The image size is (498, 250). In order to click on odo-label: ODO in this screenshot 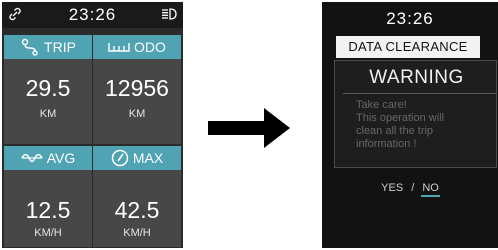, I will do `click(150, 47)`.